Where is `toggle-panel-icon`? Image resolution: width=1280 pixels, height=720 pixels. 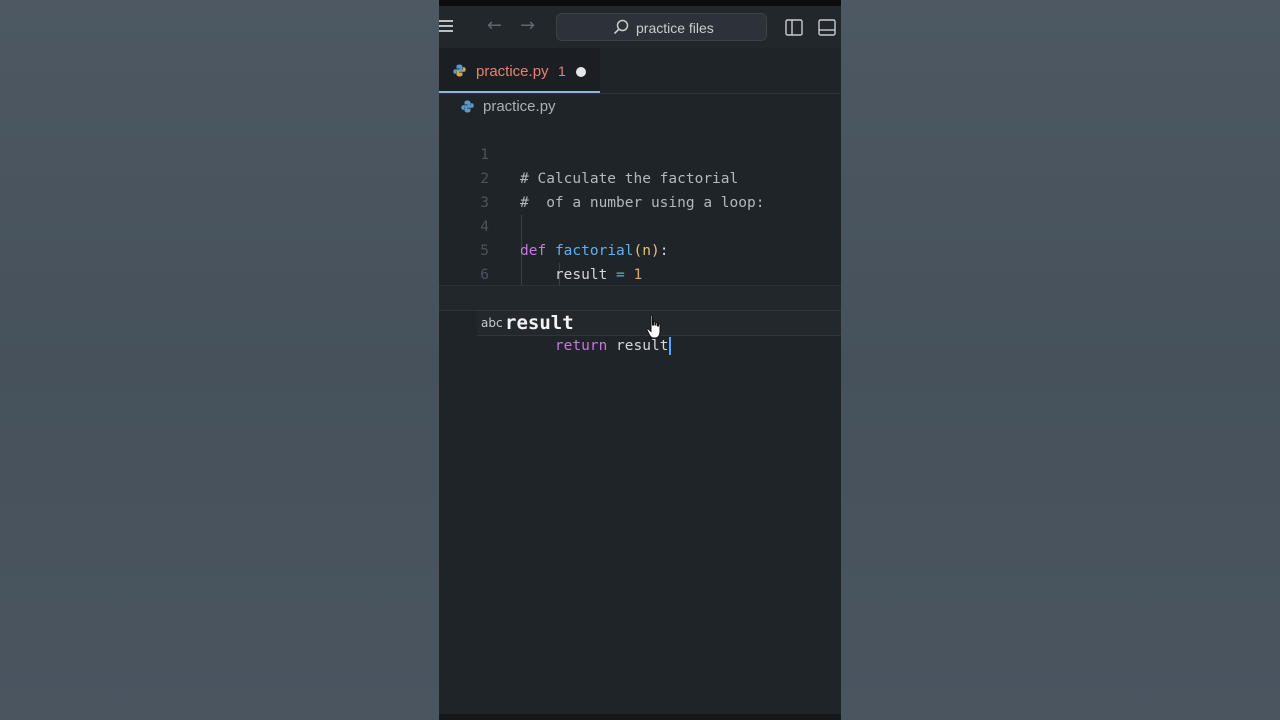
toggle-panel-icon is located at coordinates (827, 27).